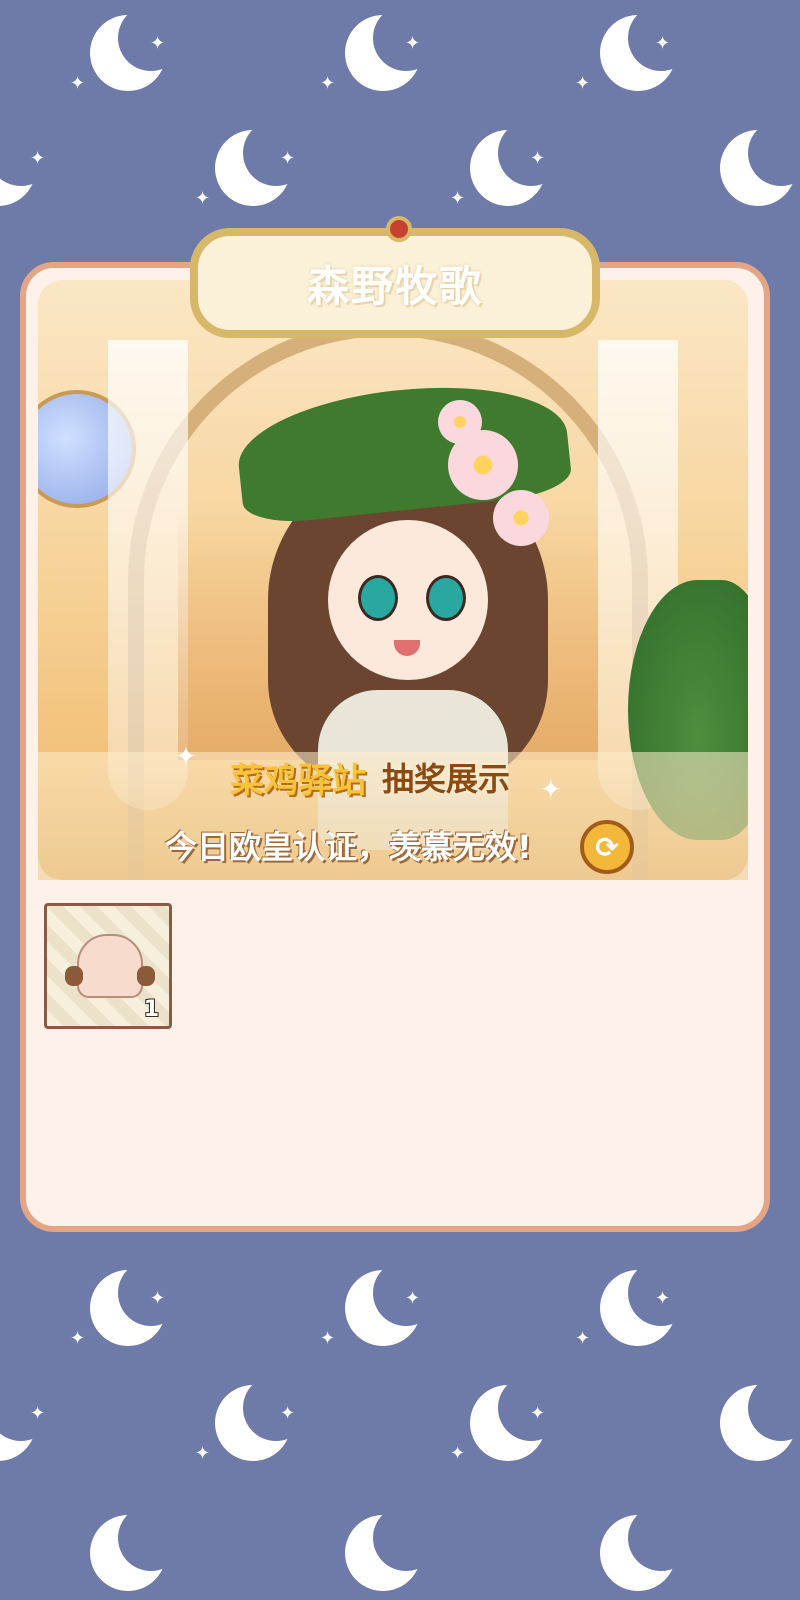  Describe the element at coordinates (378, 598) in the screenshot. I see `character-eye-left` at that location.